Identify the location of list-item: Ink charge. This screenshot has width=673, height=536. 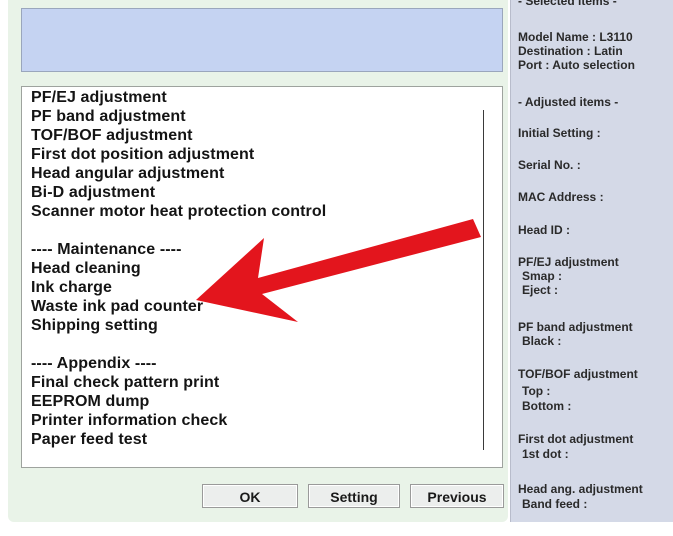
(178, 287).